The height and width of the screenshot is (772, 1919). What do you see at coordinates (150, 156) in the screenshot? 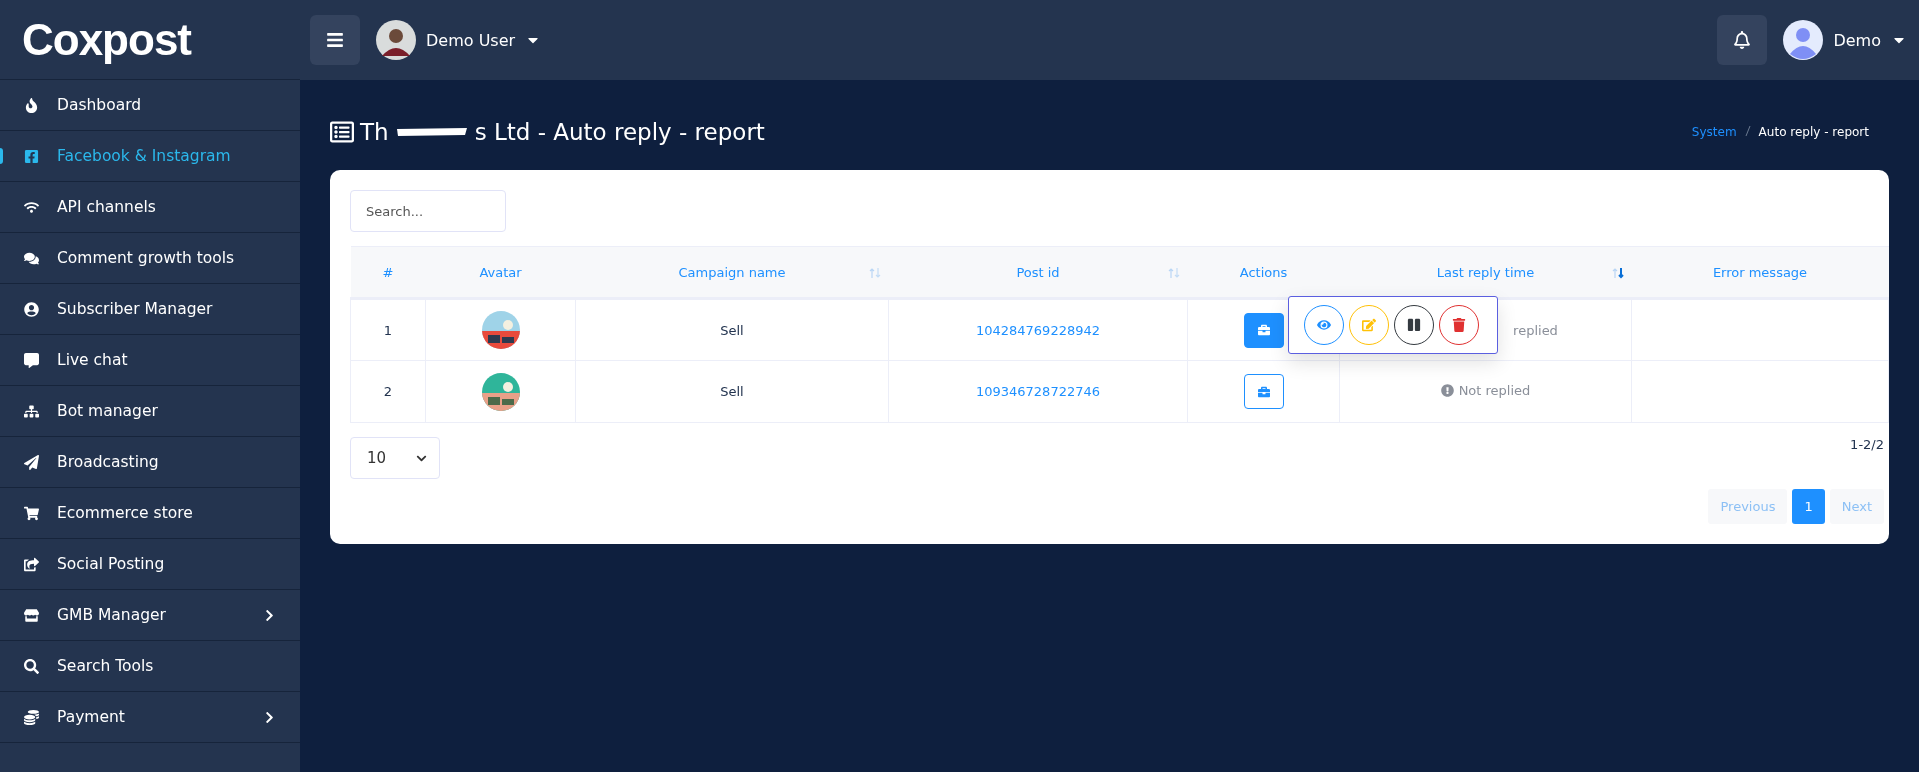
I see `sidebar-item: Facebook & Instagram` at bounding box center [150, 156].